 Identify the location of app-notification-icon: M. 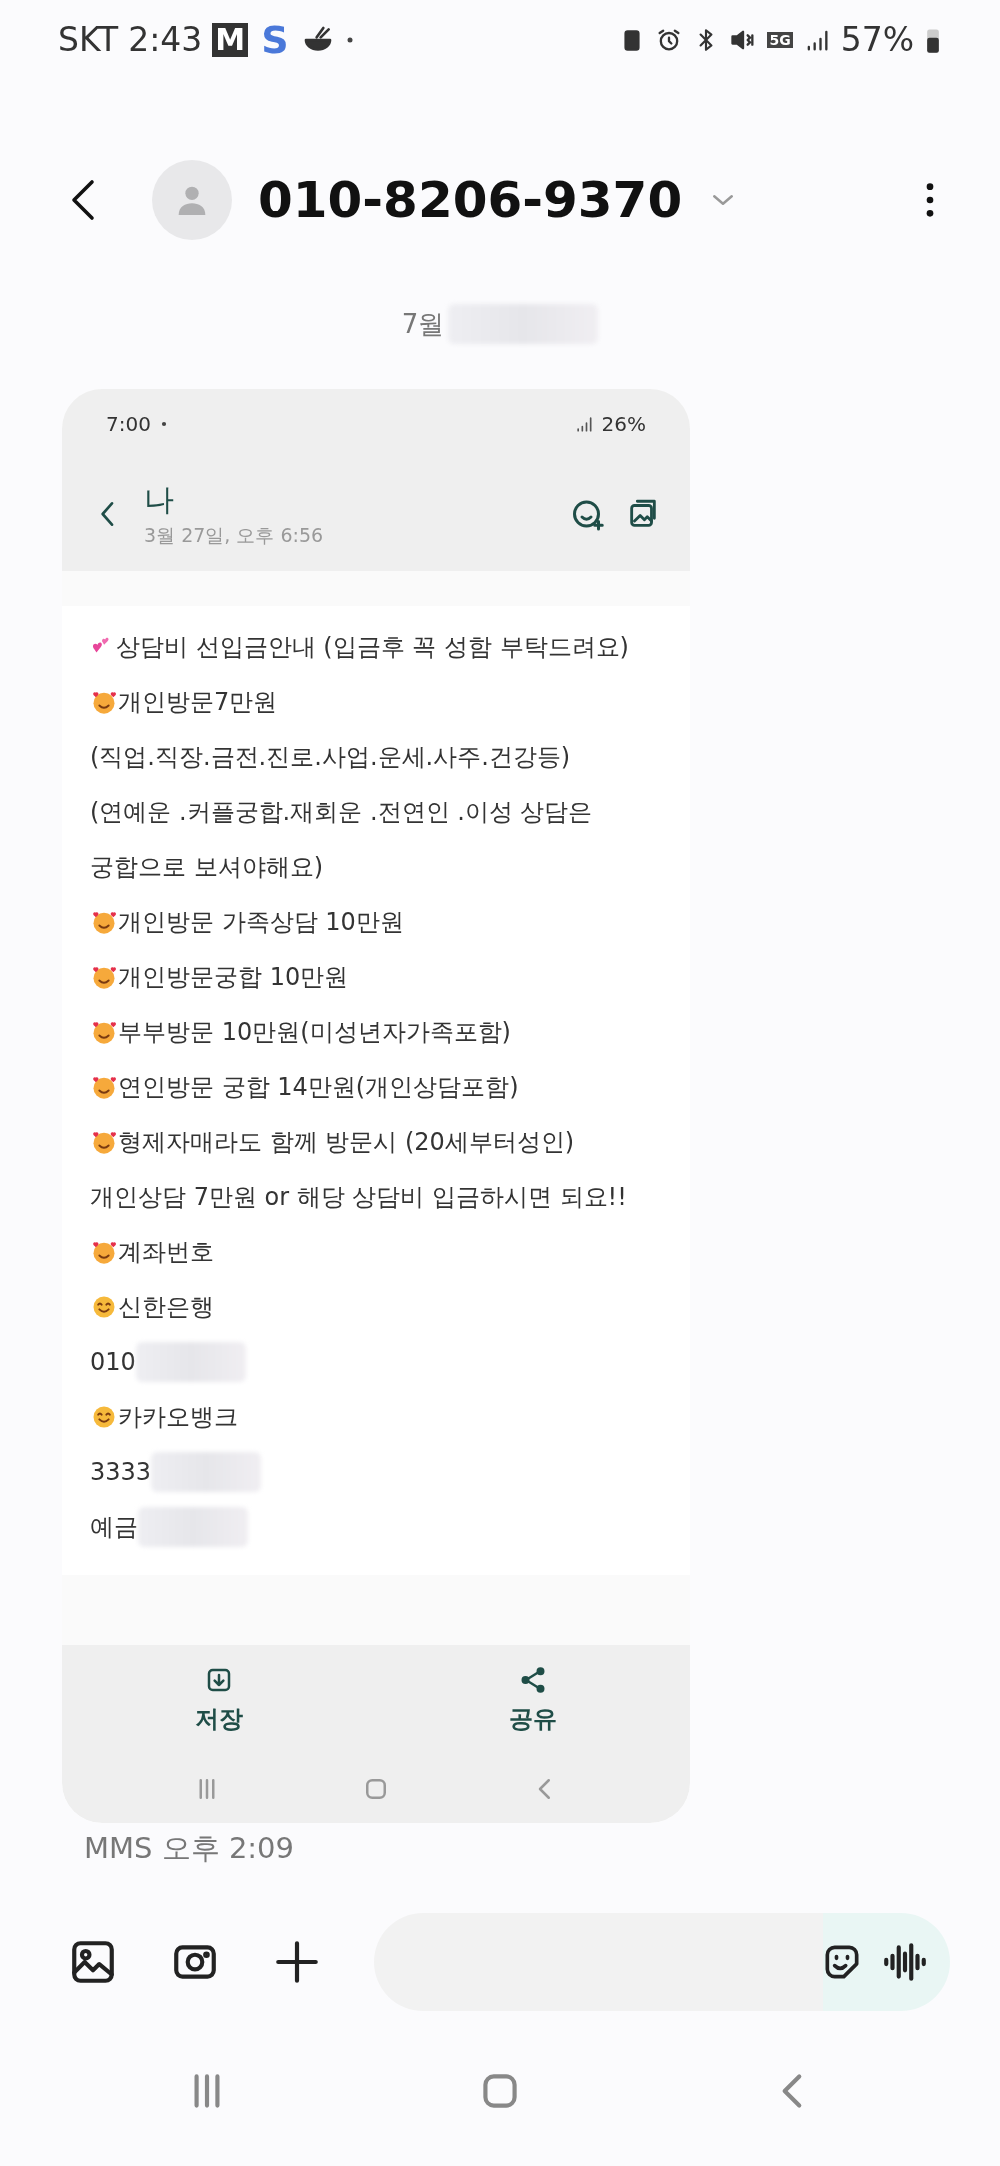
(230, 39).